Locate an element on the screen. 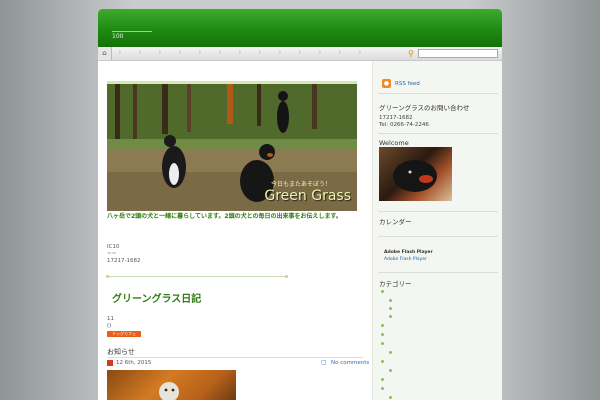 Image resolution: width=600 pixels, height=400 pixels. contact-phone: Tel: 0266-74-2246 is located at coordinates (404, 125).